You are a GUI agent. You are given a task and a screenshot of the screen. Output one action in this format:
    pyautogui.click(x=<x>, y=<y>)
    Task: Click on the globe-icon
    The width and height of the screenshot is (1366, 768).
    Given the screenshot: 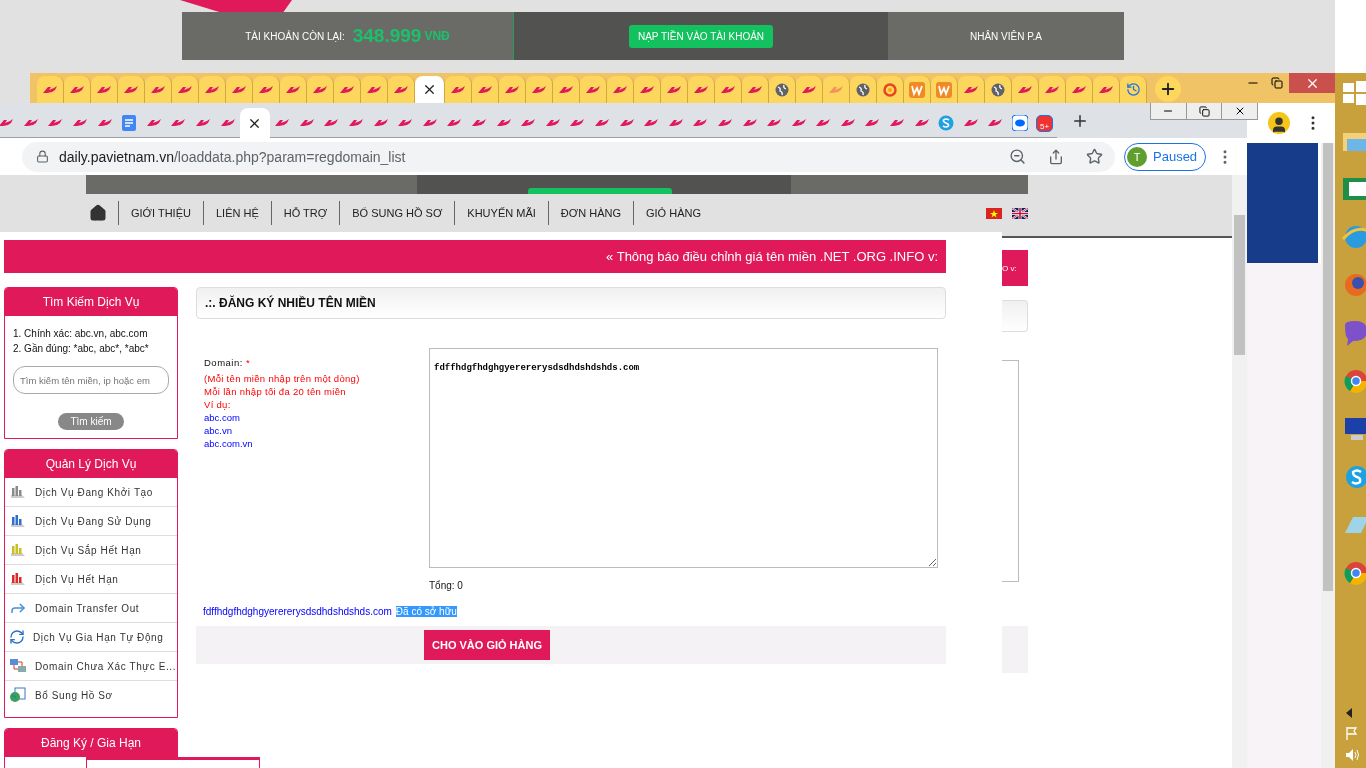 What is the action you would take?
    pyautogui.click(x=863, y=89)
    